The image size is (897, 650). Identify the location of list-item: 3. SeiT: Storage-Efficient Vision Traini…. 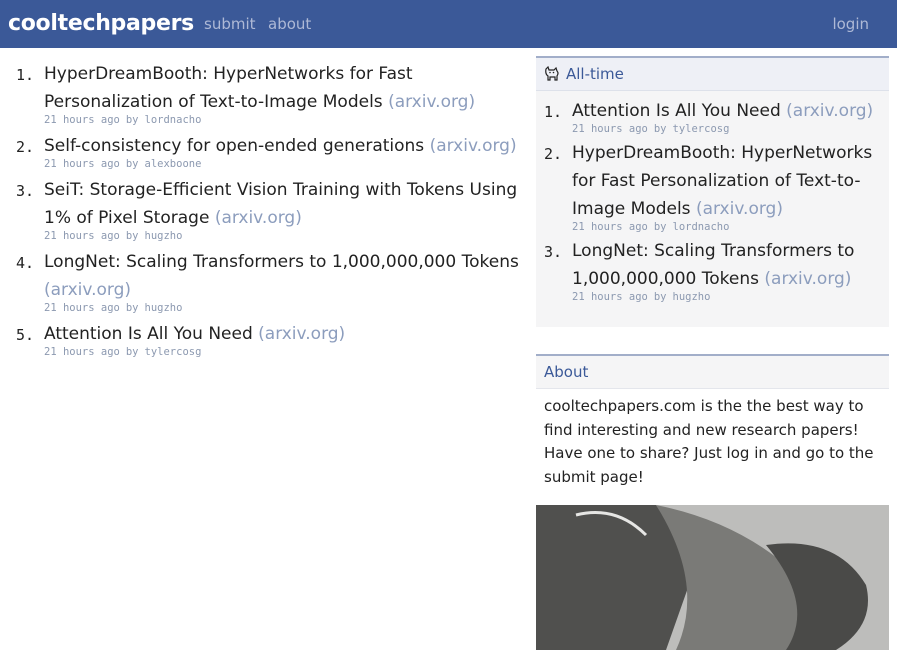
(260, 209).